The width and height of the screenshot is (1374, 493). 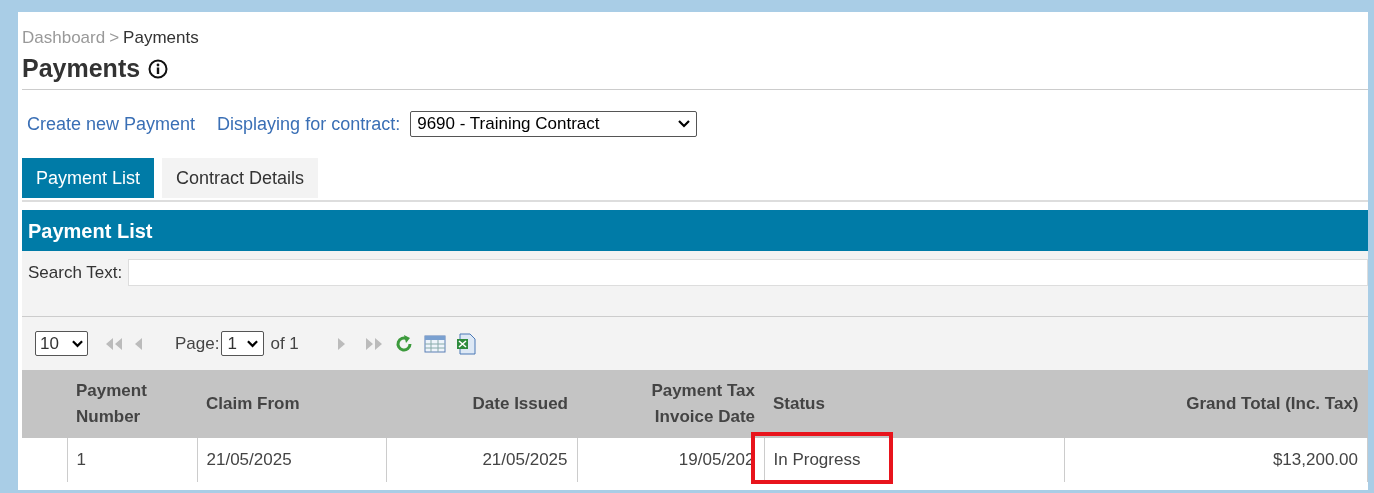 I want to click on column-header: Date Issued, so click(x=520, y=403).